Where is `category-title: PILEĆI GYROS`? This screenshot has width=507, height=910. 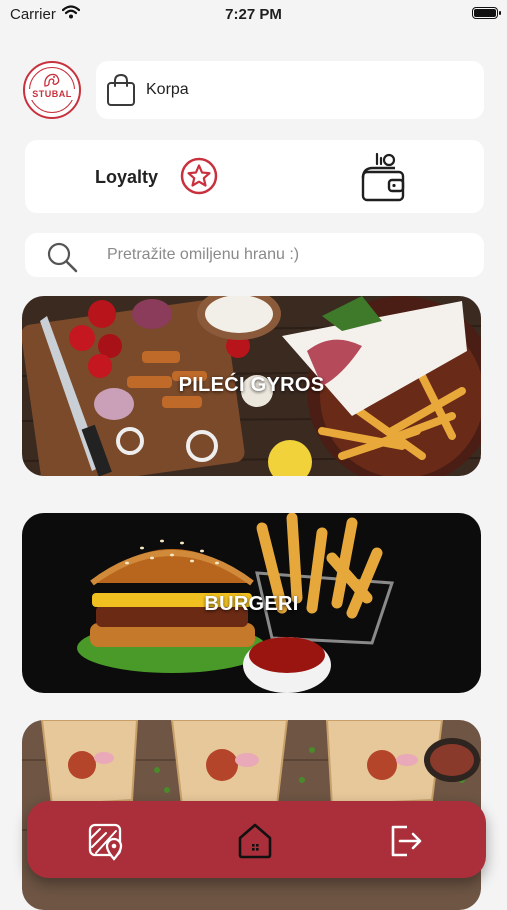 category-title: PILEĆI GYROS is located at coordinates (251, 385).